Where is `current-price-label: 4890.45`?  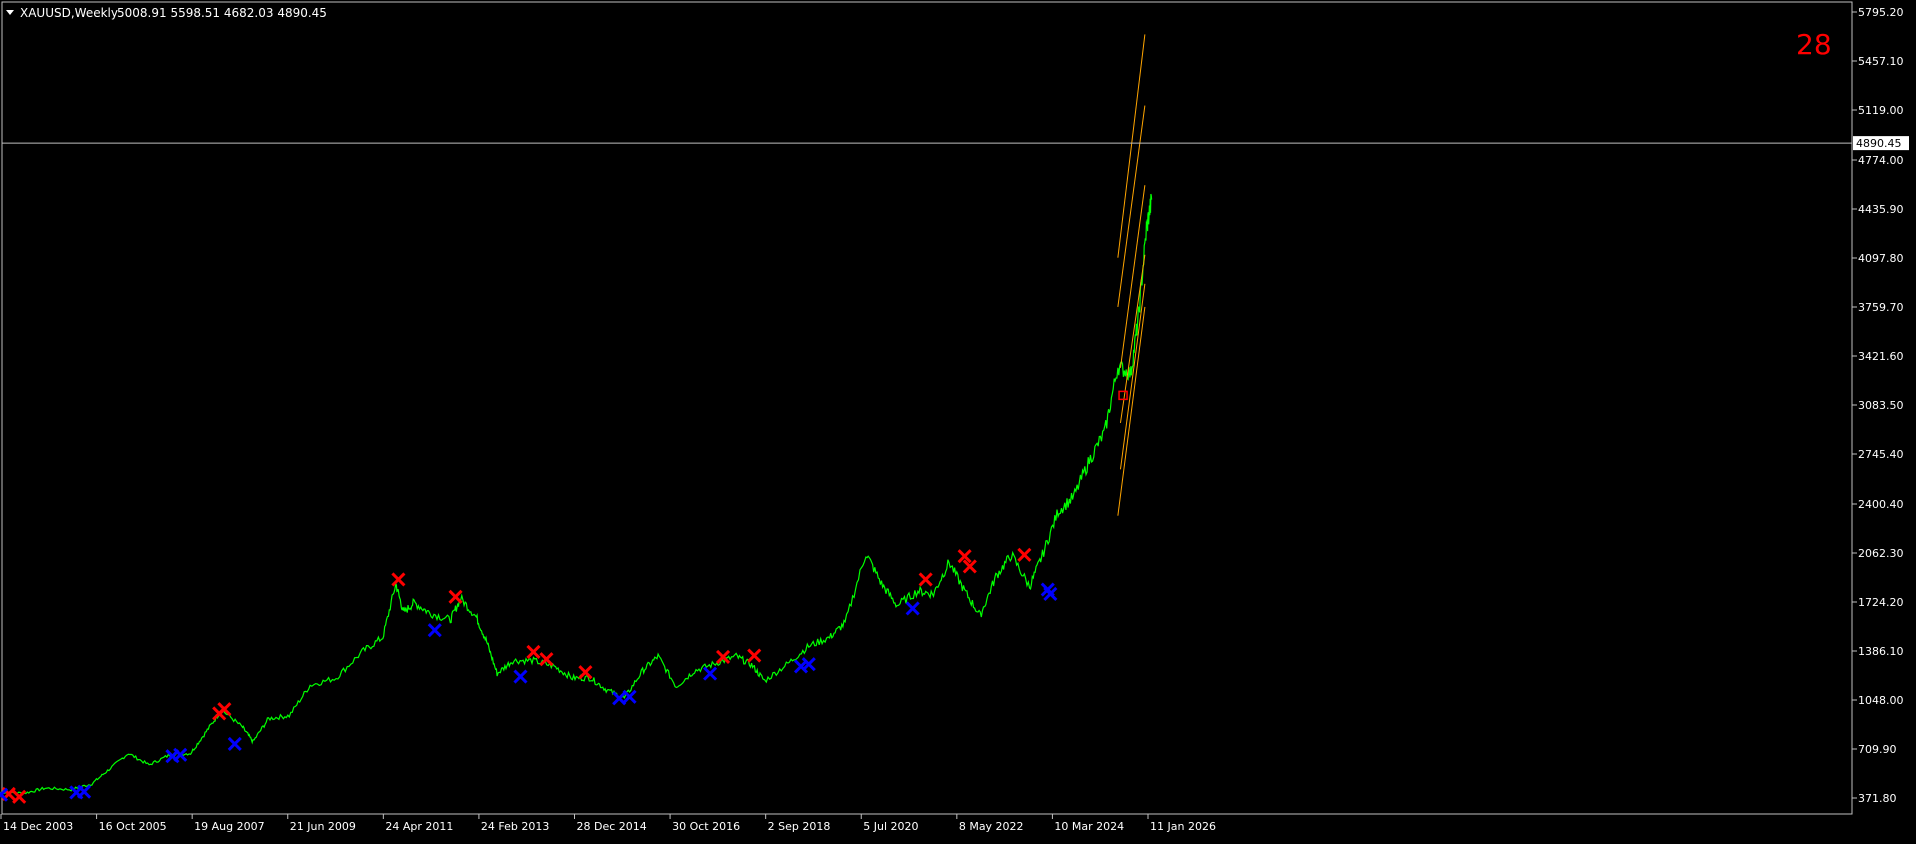
current-price-label: 4890.45 is located at coordinates (1879, 143).